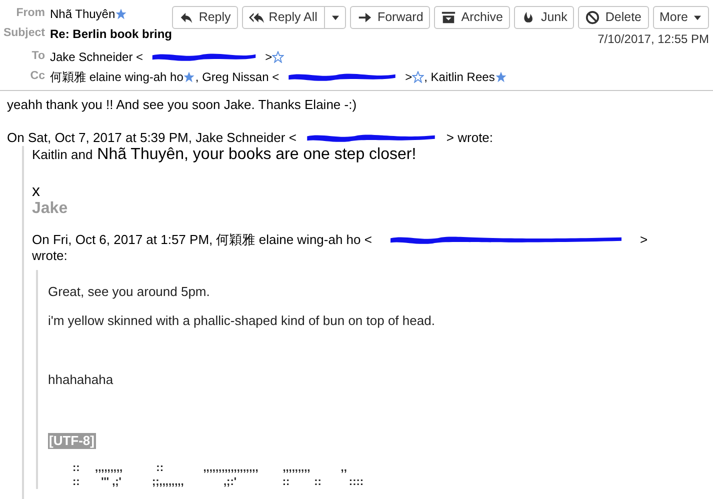  Describe the element at coordinates (470, 138) in the screenshot. I see `quote-header: > wrote:` at that location.